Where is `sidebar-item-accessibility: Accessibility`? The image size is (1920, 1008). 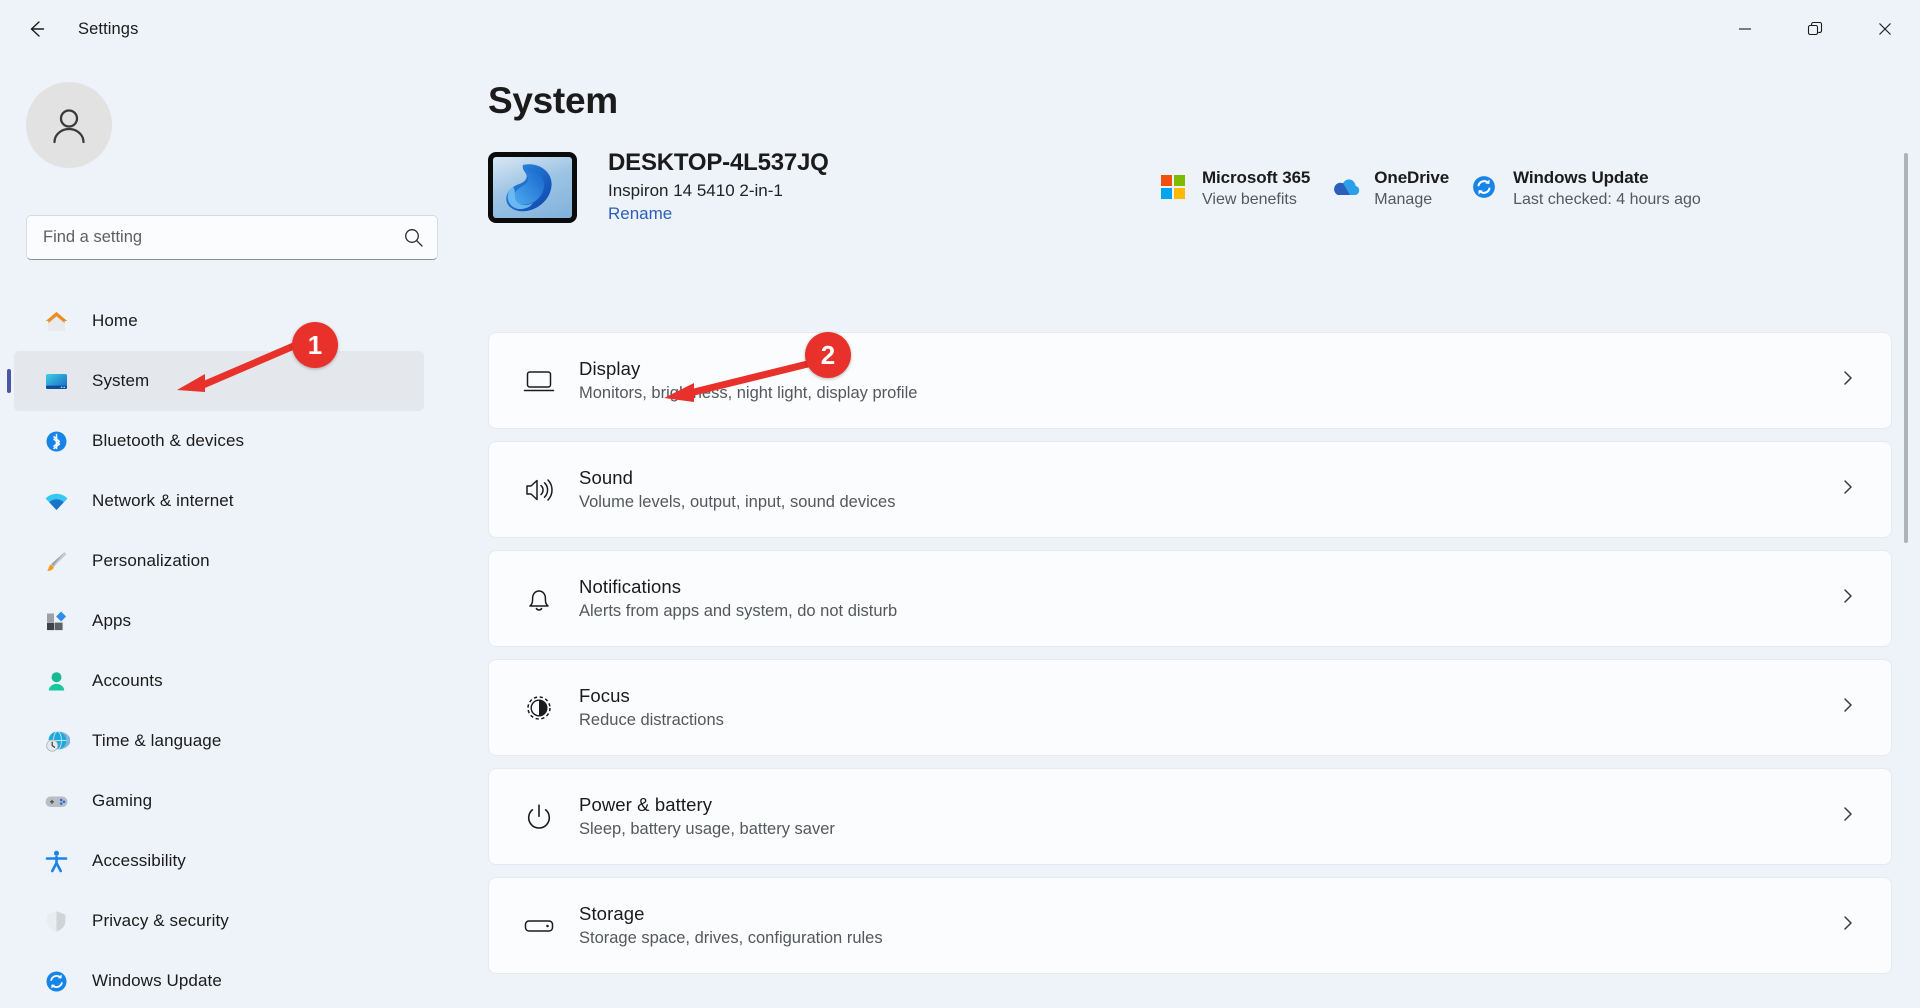
sidebar-item-accessibility: Accessibility is located at coordinates (219, 861).